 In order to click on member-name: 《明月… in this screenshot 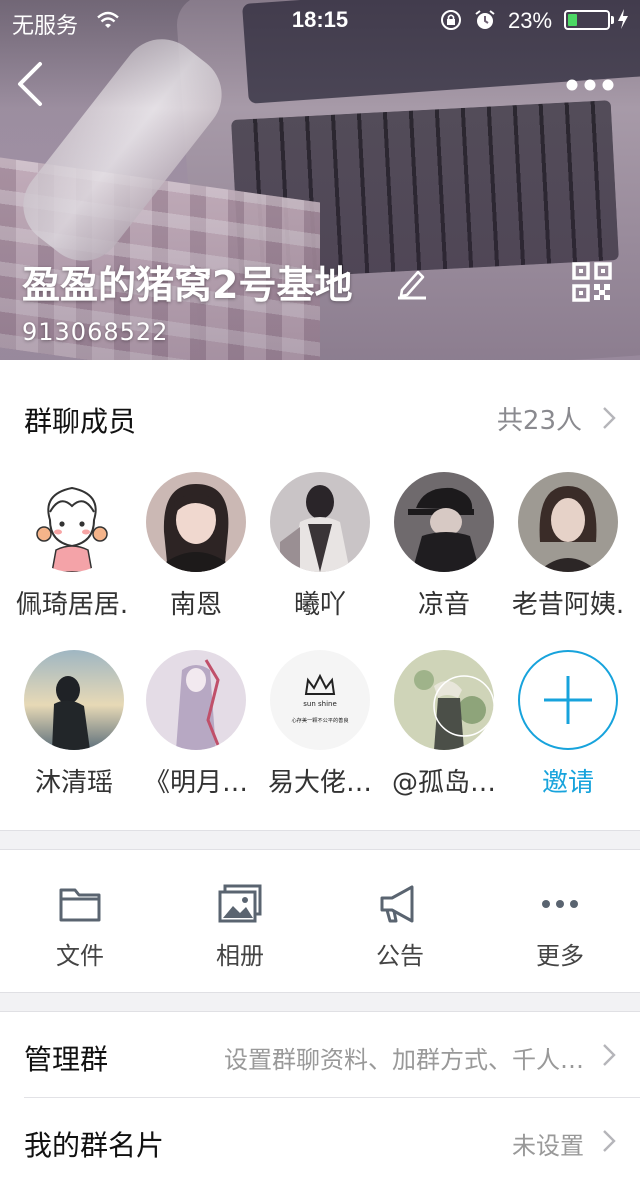, I will do `click(195, 783)`.